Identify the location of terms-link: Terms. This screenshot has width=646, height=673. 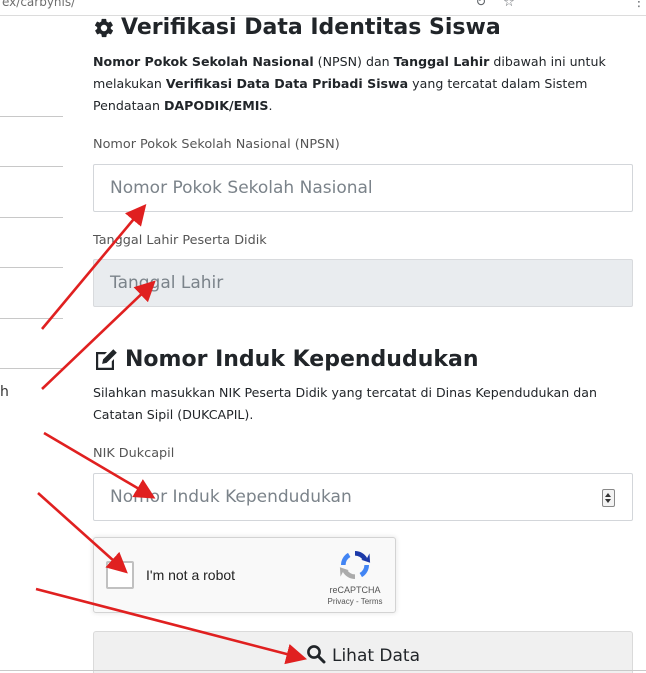
(372, 601).